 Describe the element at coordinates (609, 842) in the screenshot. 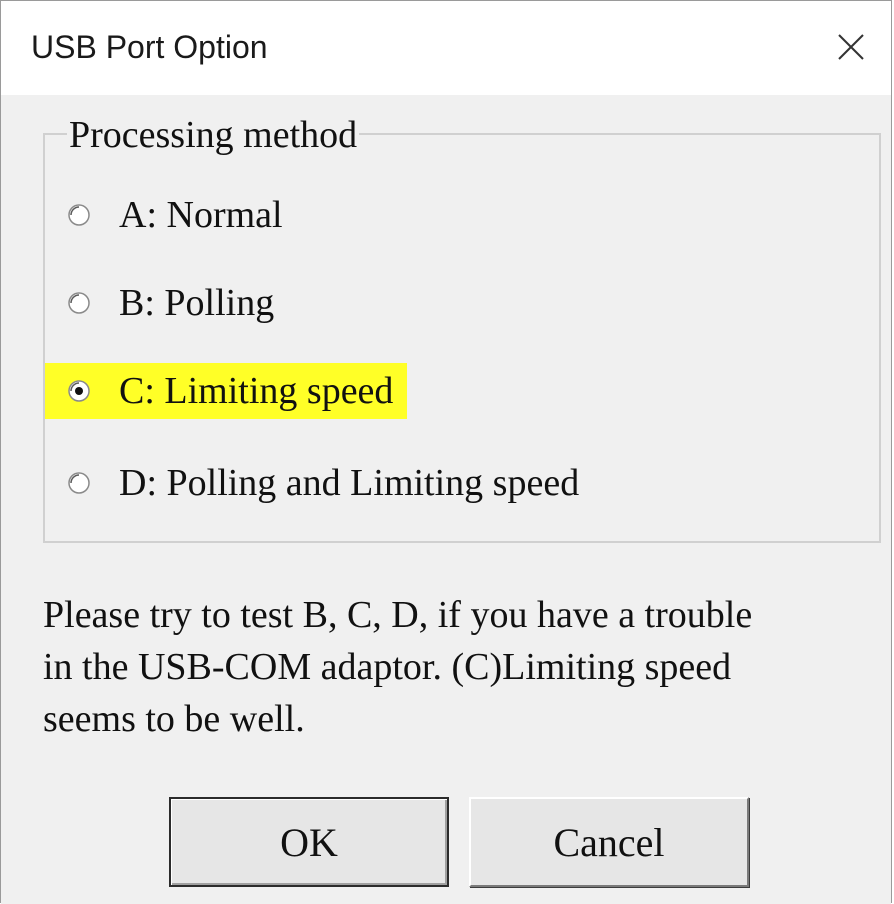

I see `cancel-button: Cancel` at that location.